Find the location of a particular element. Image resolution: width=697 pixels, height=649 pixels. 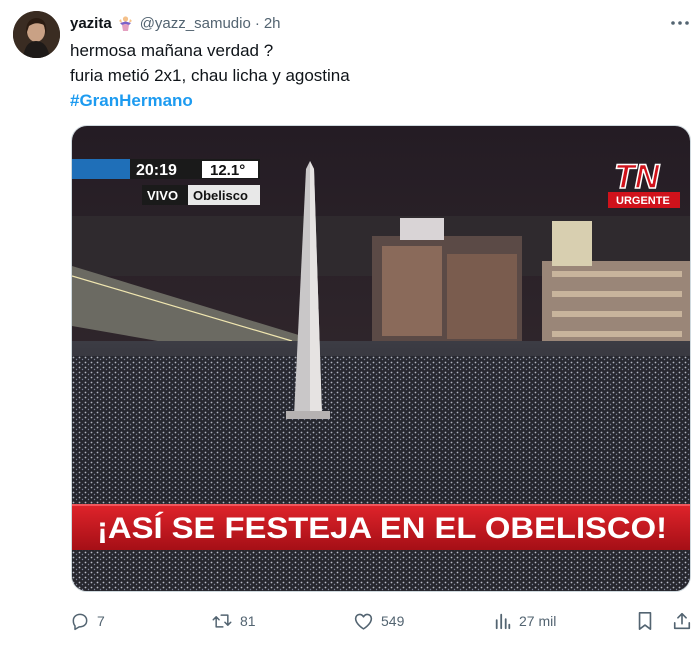

display-name: yazita is located at coordinates (91, 23).